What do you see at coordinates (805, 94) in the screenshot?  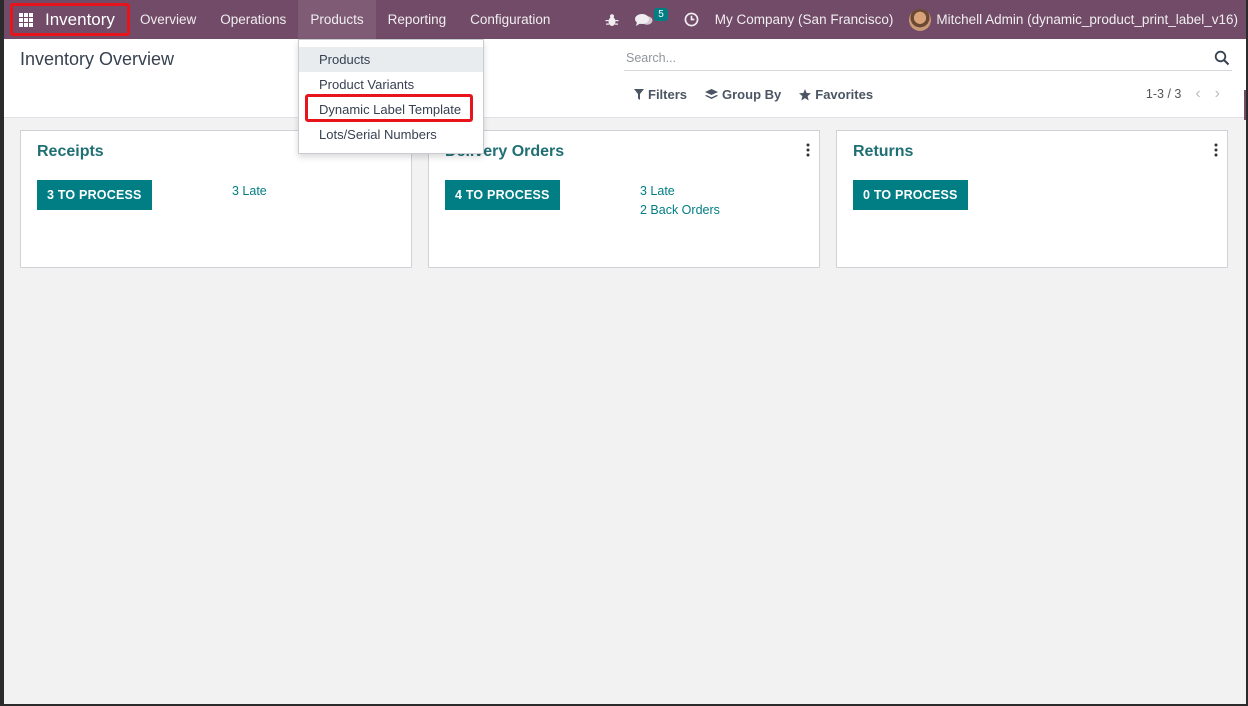 I see `star-icon` at bounding box center [805, 94].